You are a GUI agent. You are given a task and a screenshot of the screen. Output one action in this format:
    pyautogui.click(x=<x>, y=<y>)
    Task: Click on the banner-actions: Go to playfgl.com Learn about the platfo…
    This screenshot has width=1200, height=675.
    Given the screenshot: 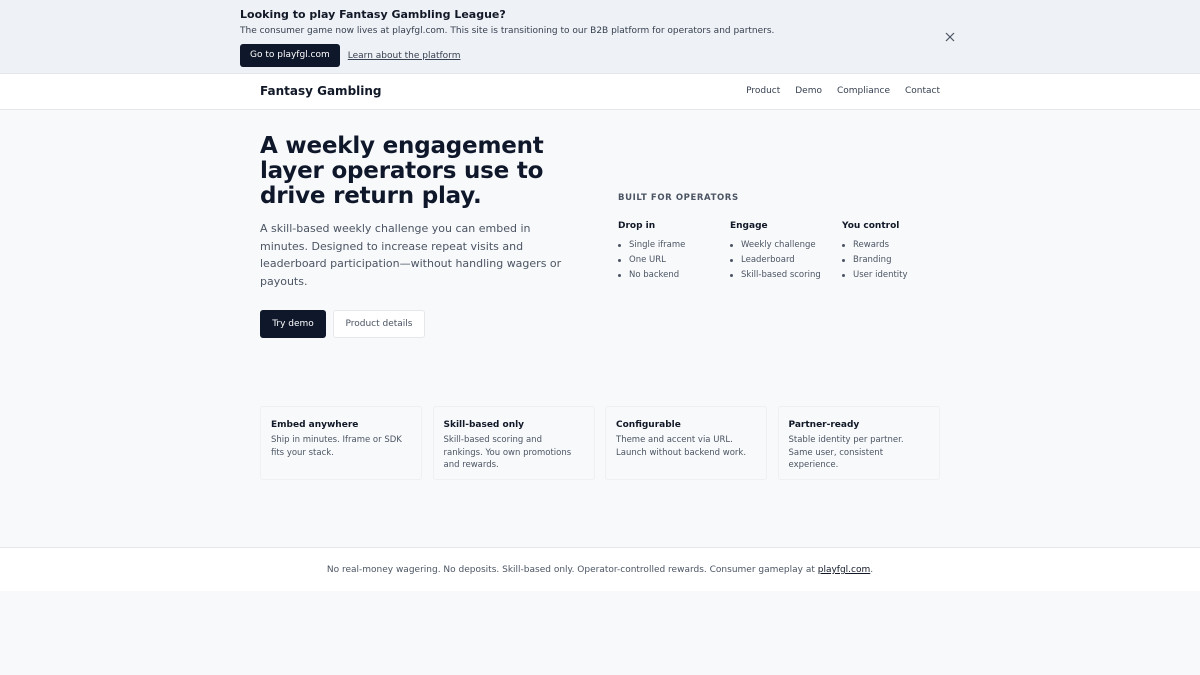 What is the action you would take?
    pyautogui.click(x=600, y=55)
    